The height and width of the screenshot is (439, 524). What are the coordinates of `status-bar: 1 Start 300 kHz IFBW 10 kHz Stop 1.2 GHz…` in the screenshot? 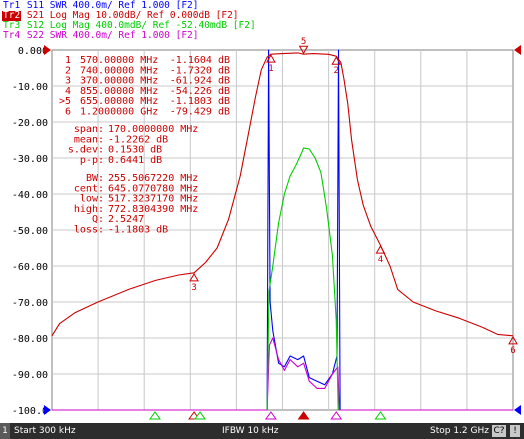 It's located at (262, 431).